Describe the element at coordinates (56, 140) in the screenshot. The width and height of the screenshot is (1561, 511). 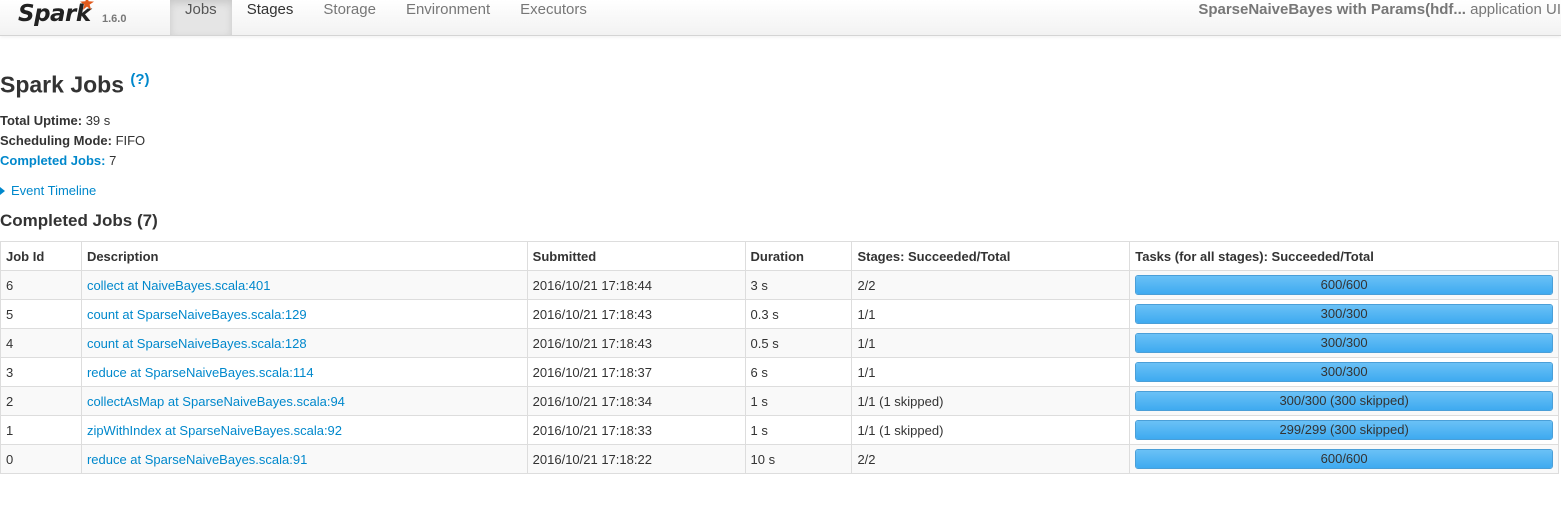
I see `mode-label: Scheduling Mode:` at that location.